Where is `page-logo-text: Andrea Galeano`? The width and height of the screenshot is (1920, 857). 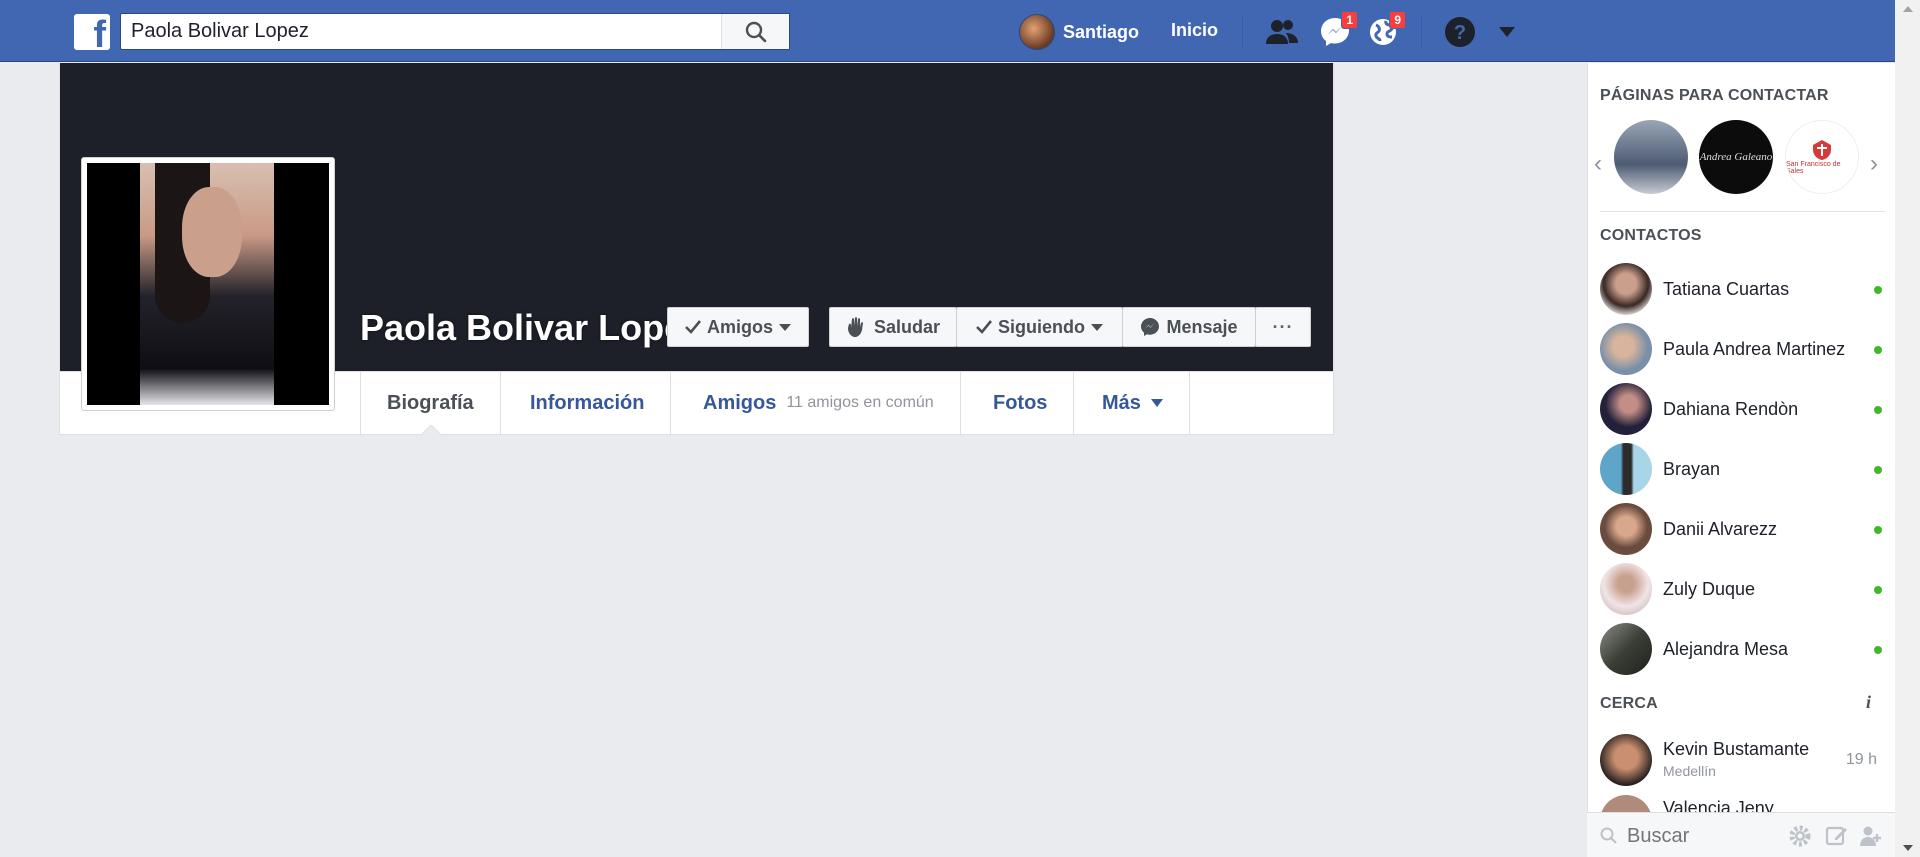 page-logo-text: Andrea Galeano is located at coordinates (1736, 157).